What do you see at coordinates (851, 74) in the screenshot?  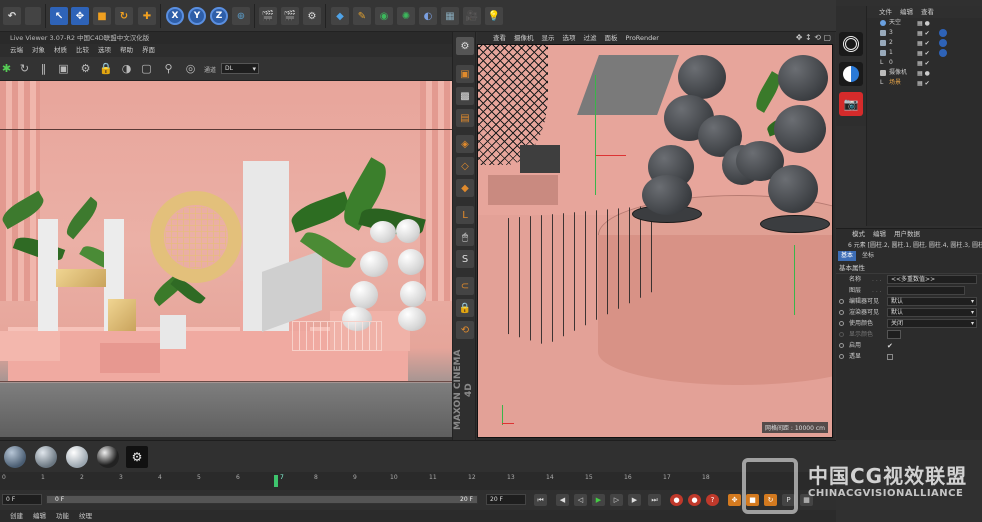 I see `contrast-icon` at bounding box center [851, 74].